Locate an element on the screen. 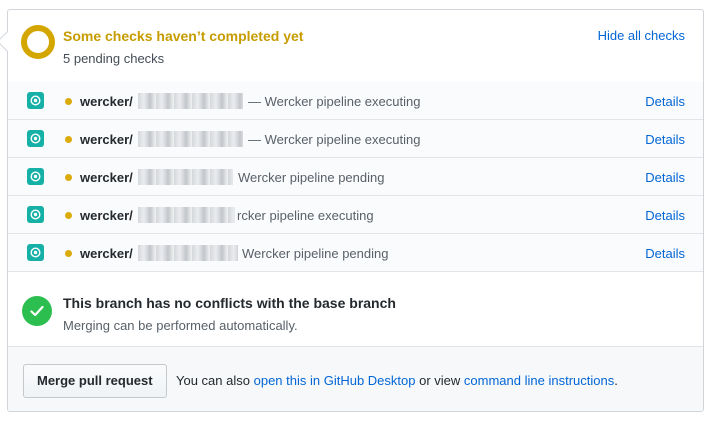 This screenshot has width=709, height=423. check-circle-icon is located at coordinates (37, 311).